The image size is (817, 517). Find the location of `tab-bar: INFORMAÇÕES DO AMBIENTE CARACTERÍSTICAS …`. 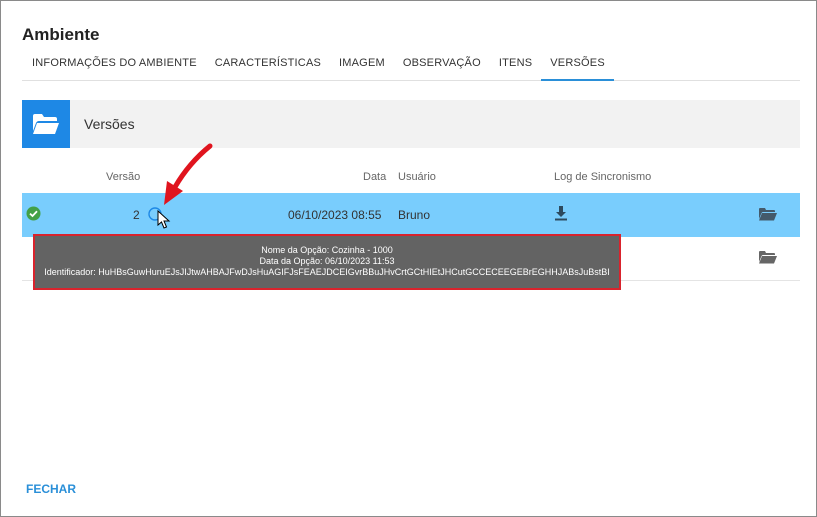

tab-bar: INFORMAÇÕES DO AMBIENTE CARACTERÍSTICAS … is located at coordinates (411, 65).